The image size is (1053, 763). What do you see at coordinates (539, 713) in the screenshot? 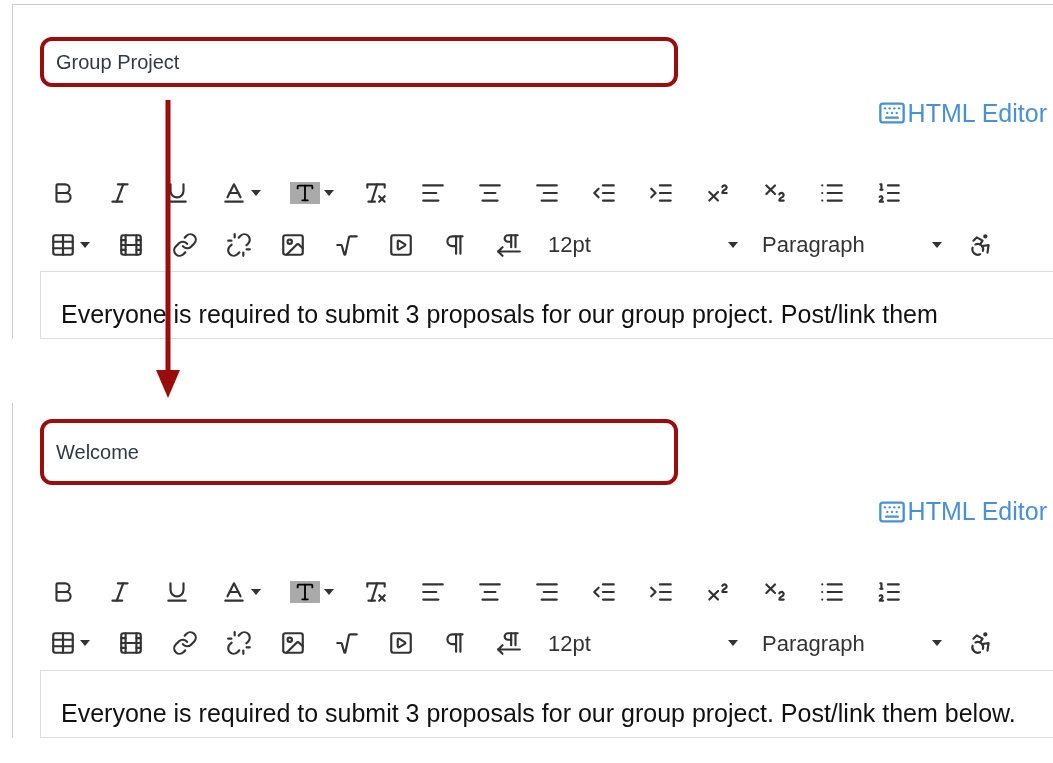
I see `body-text: Everyone is required to submit 3 proposals for our group project. Post/link them below.` at bounding box center [539, 713].